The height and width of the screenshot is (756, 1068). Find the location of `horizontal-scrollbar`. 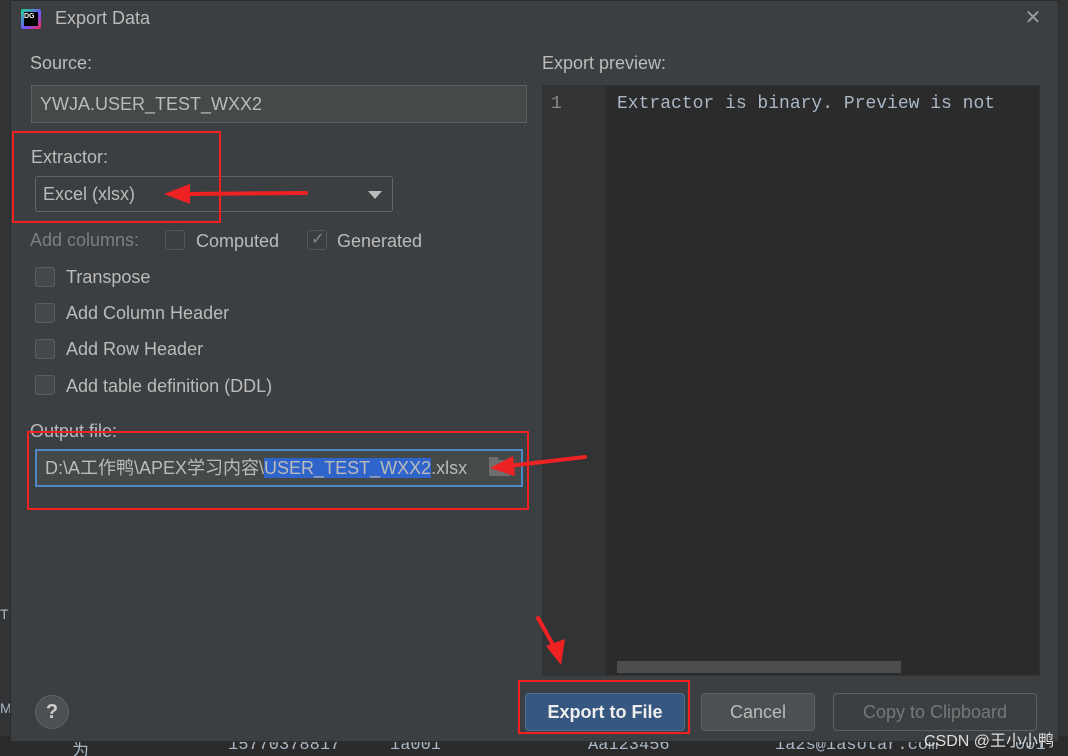

horizontal-scrollbar is located at coordinates (759, 667).